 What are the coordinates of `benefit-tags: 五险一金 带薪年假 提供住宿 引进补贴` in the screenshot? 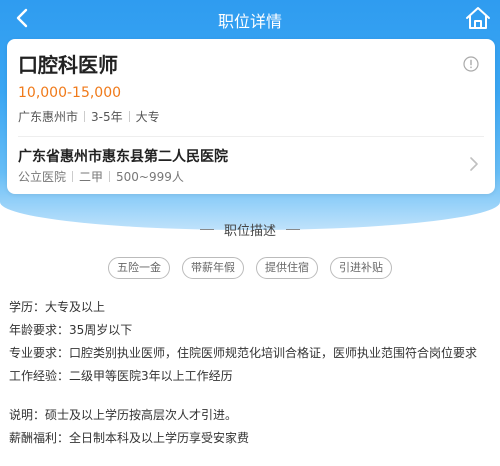 It's located at (250, 268).